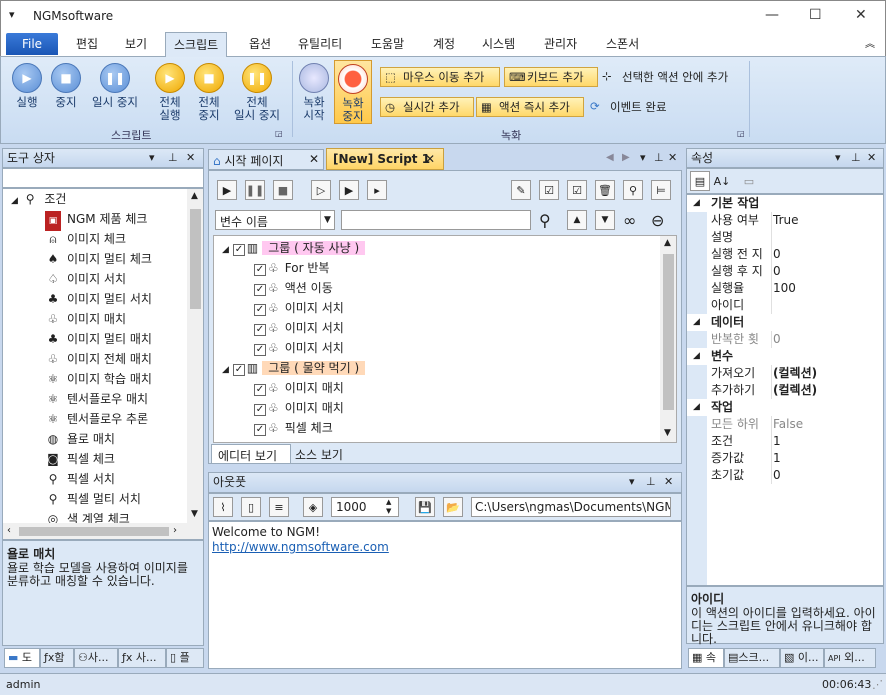  Describe the element at coordinates (549, 190) in the screenshot. I see `check-all-icon: ☑` at that location.